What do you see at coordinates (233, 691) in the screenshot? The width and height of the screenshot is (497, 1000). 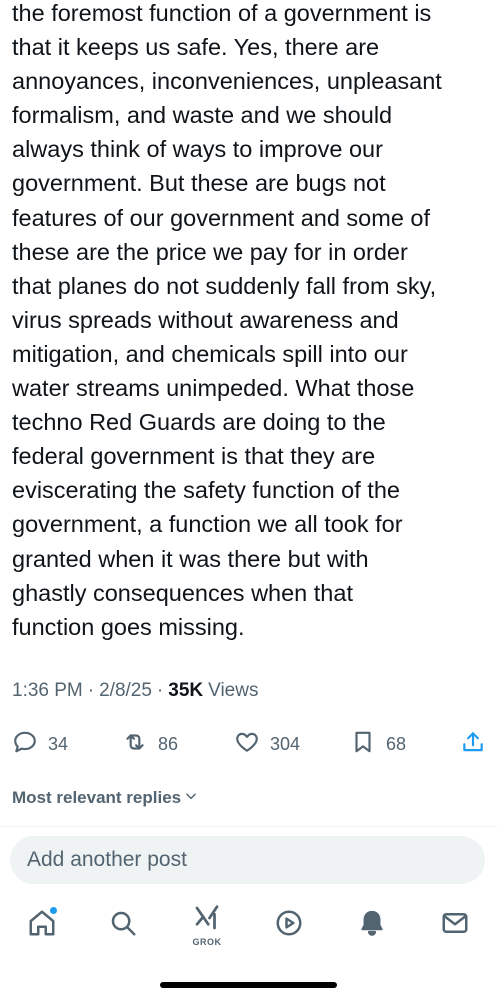 I see `views-label: Views` at bounding box center [233, 691].